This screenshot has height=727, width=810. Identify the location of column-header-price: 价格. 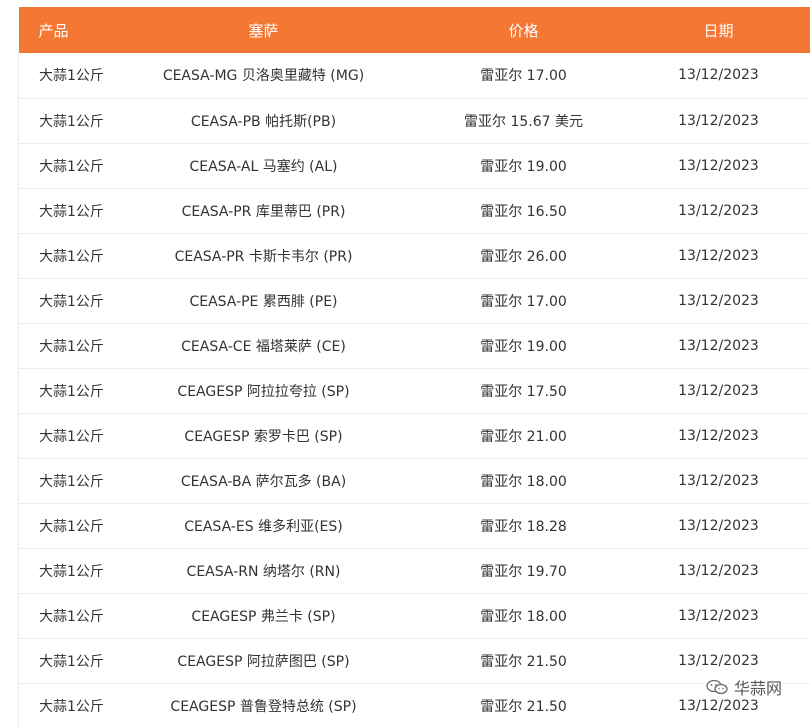
(523, 30).